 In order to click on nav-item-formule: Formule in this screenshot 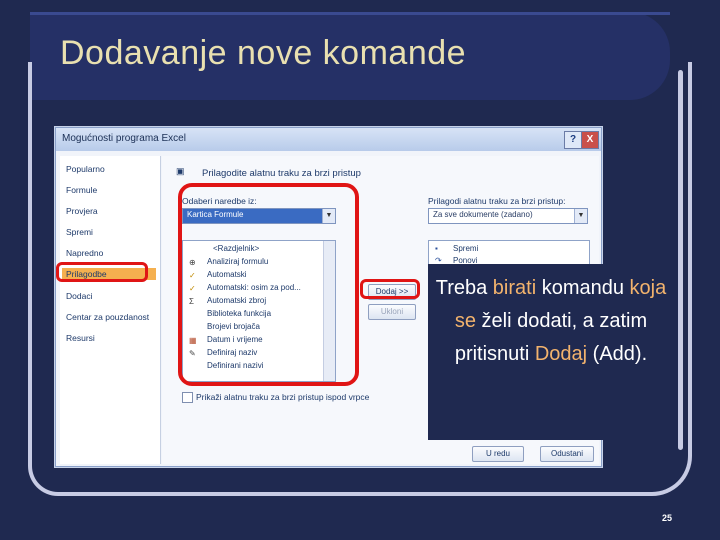, I will do `click(81, 190)`.